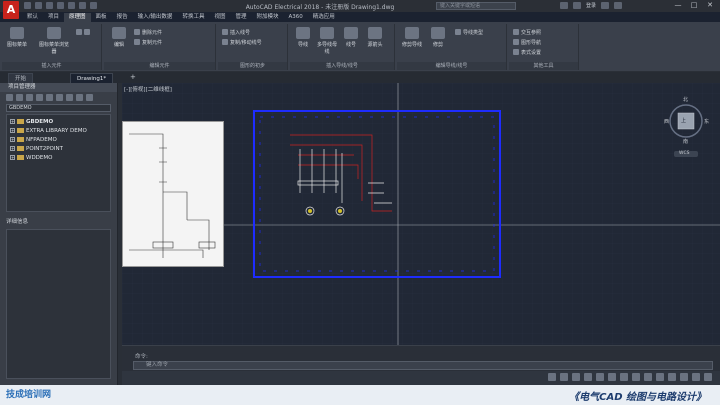 This screenshot has height=405, width=720. What do you see at coordinates (648, 377) in the screenshot?
I see `annotation-scale-icon` at bounding box center [648, 377].